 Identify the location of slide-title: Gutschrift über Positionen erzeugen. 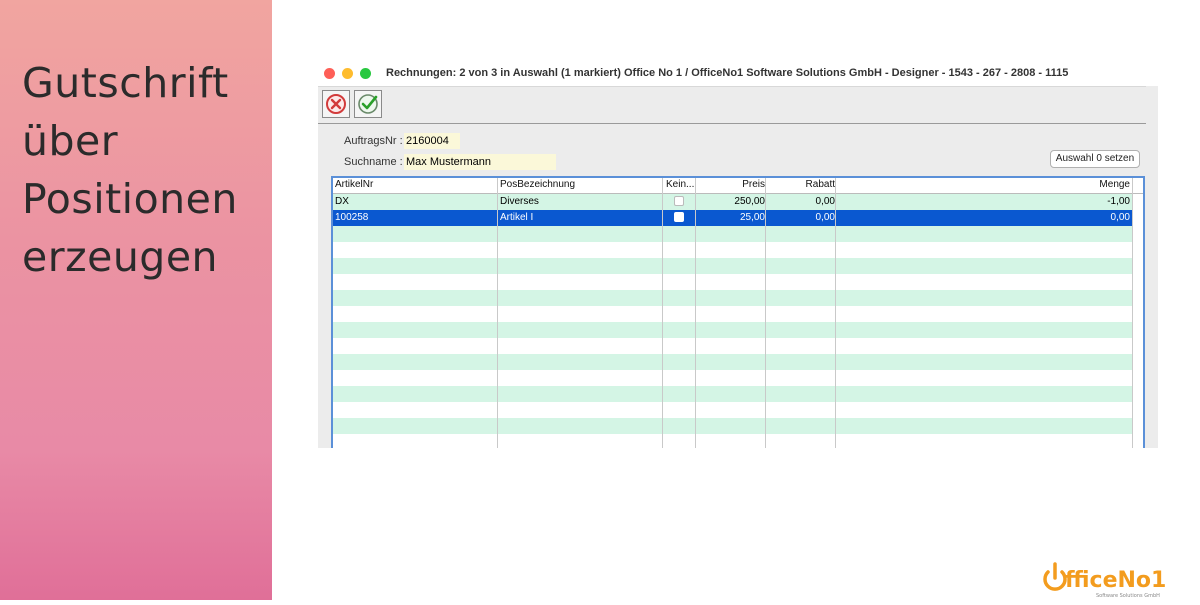
(144, 170).